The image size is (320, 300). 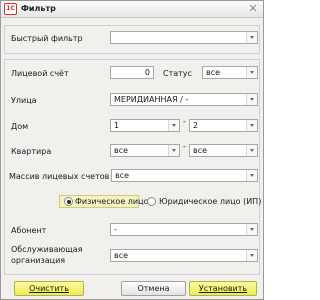 I want to click on apartment-to-select: все, so click(x=223, y=150).